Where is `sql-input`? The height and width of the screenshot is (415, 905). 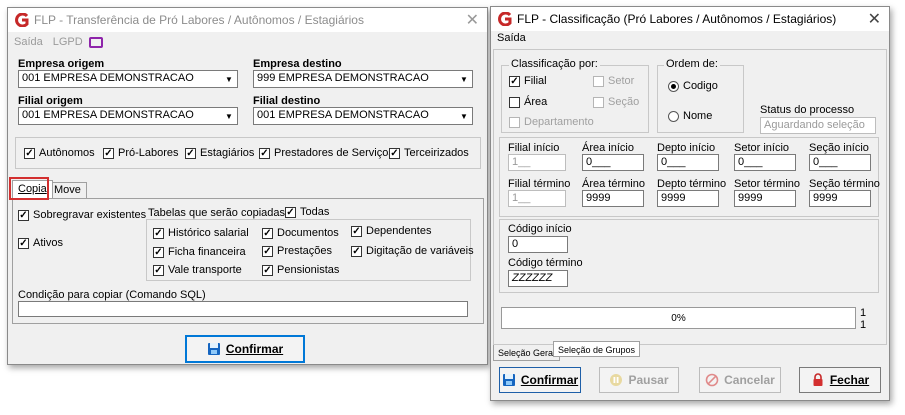
sql-input is located at coordinates (243, 309).